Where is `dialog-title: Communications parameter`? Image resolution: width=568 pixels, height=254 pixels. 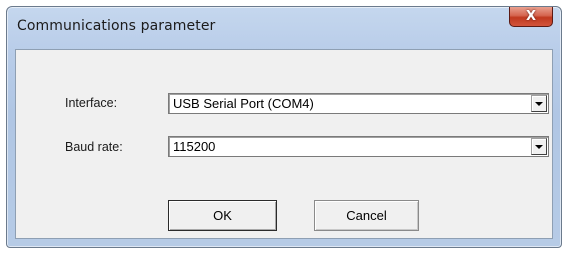 dialog-title: Communications parameter is located at coordinates (116, 26).